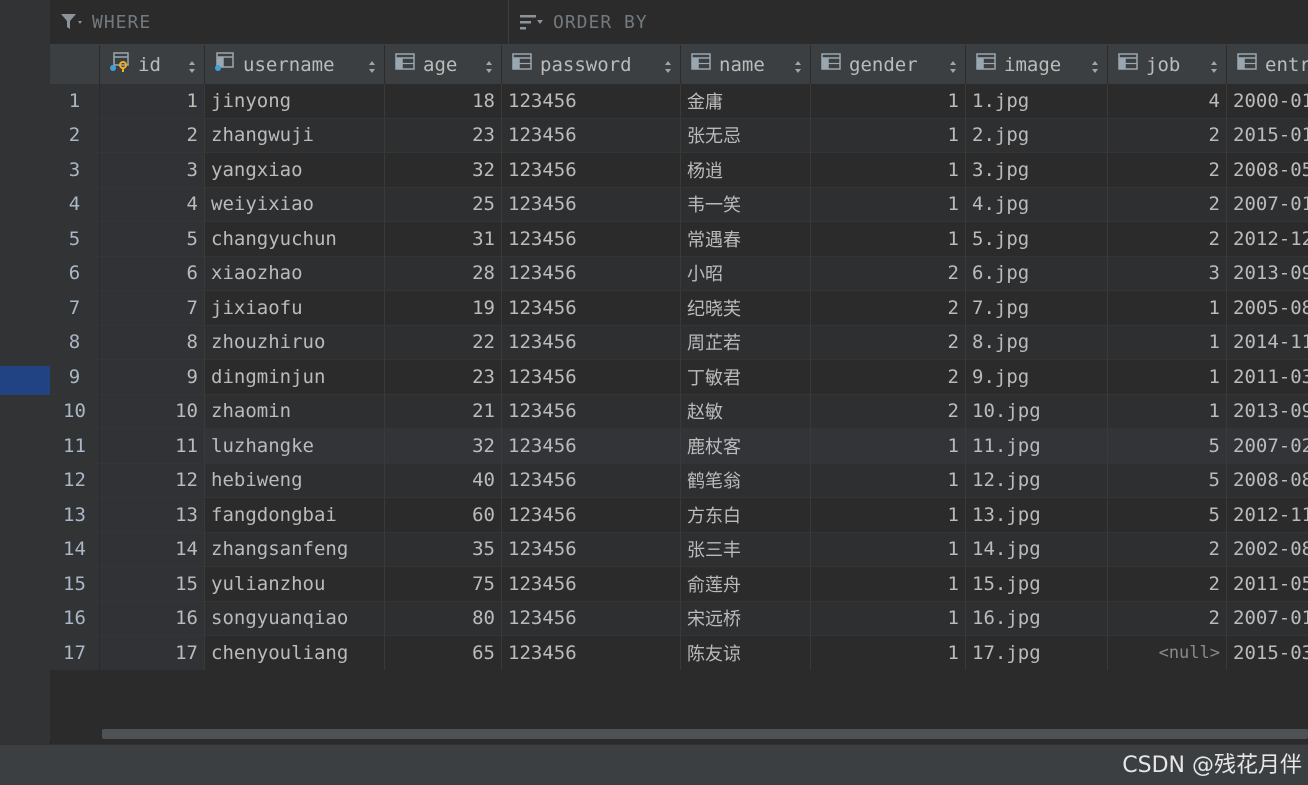 The height and width of the screenshot is (785, 1308). What do you see at coordinates (1267, 515) in the screenshot?
I see `cell-entrydate: 2012-11` at bounding box center [1267, 515].